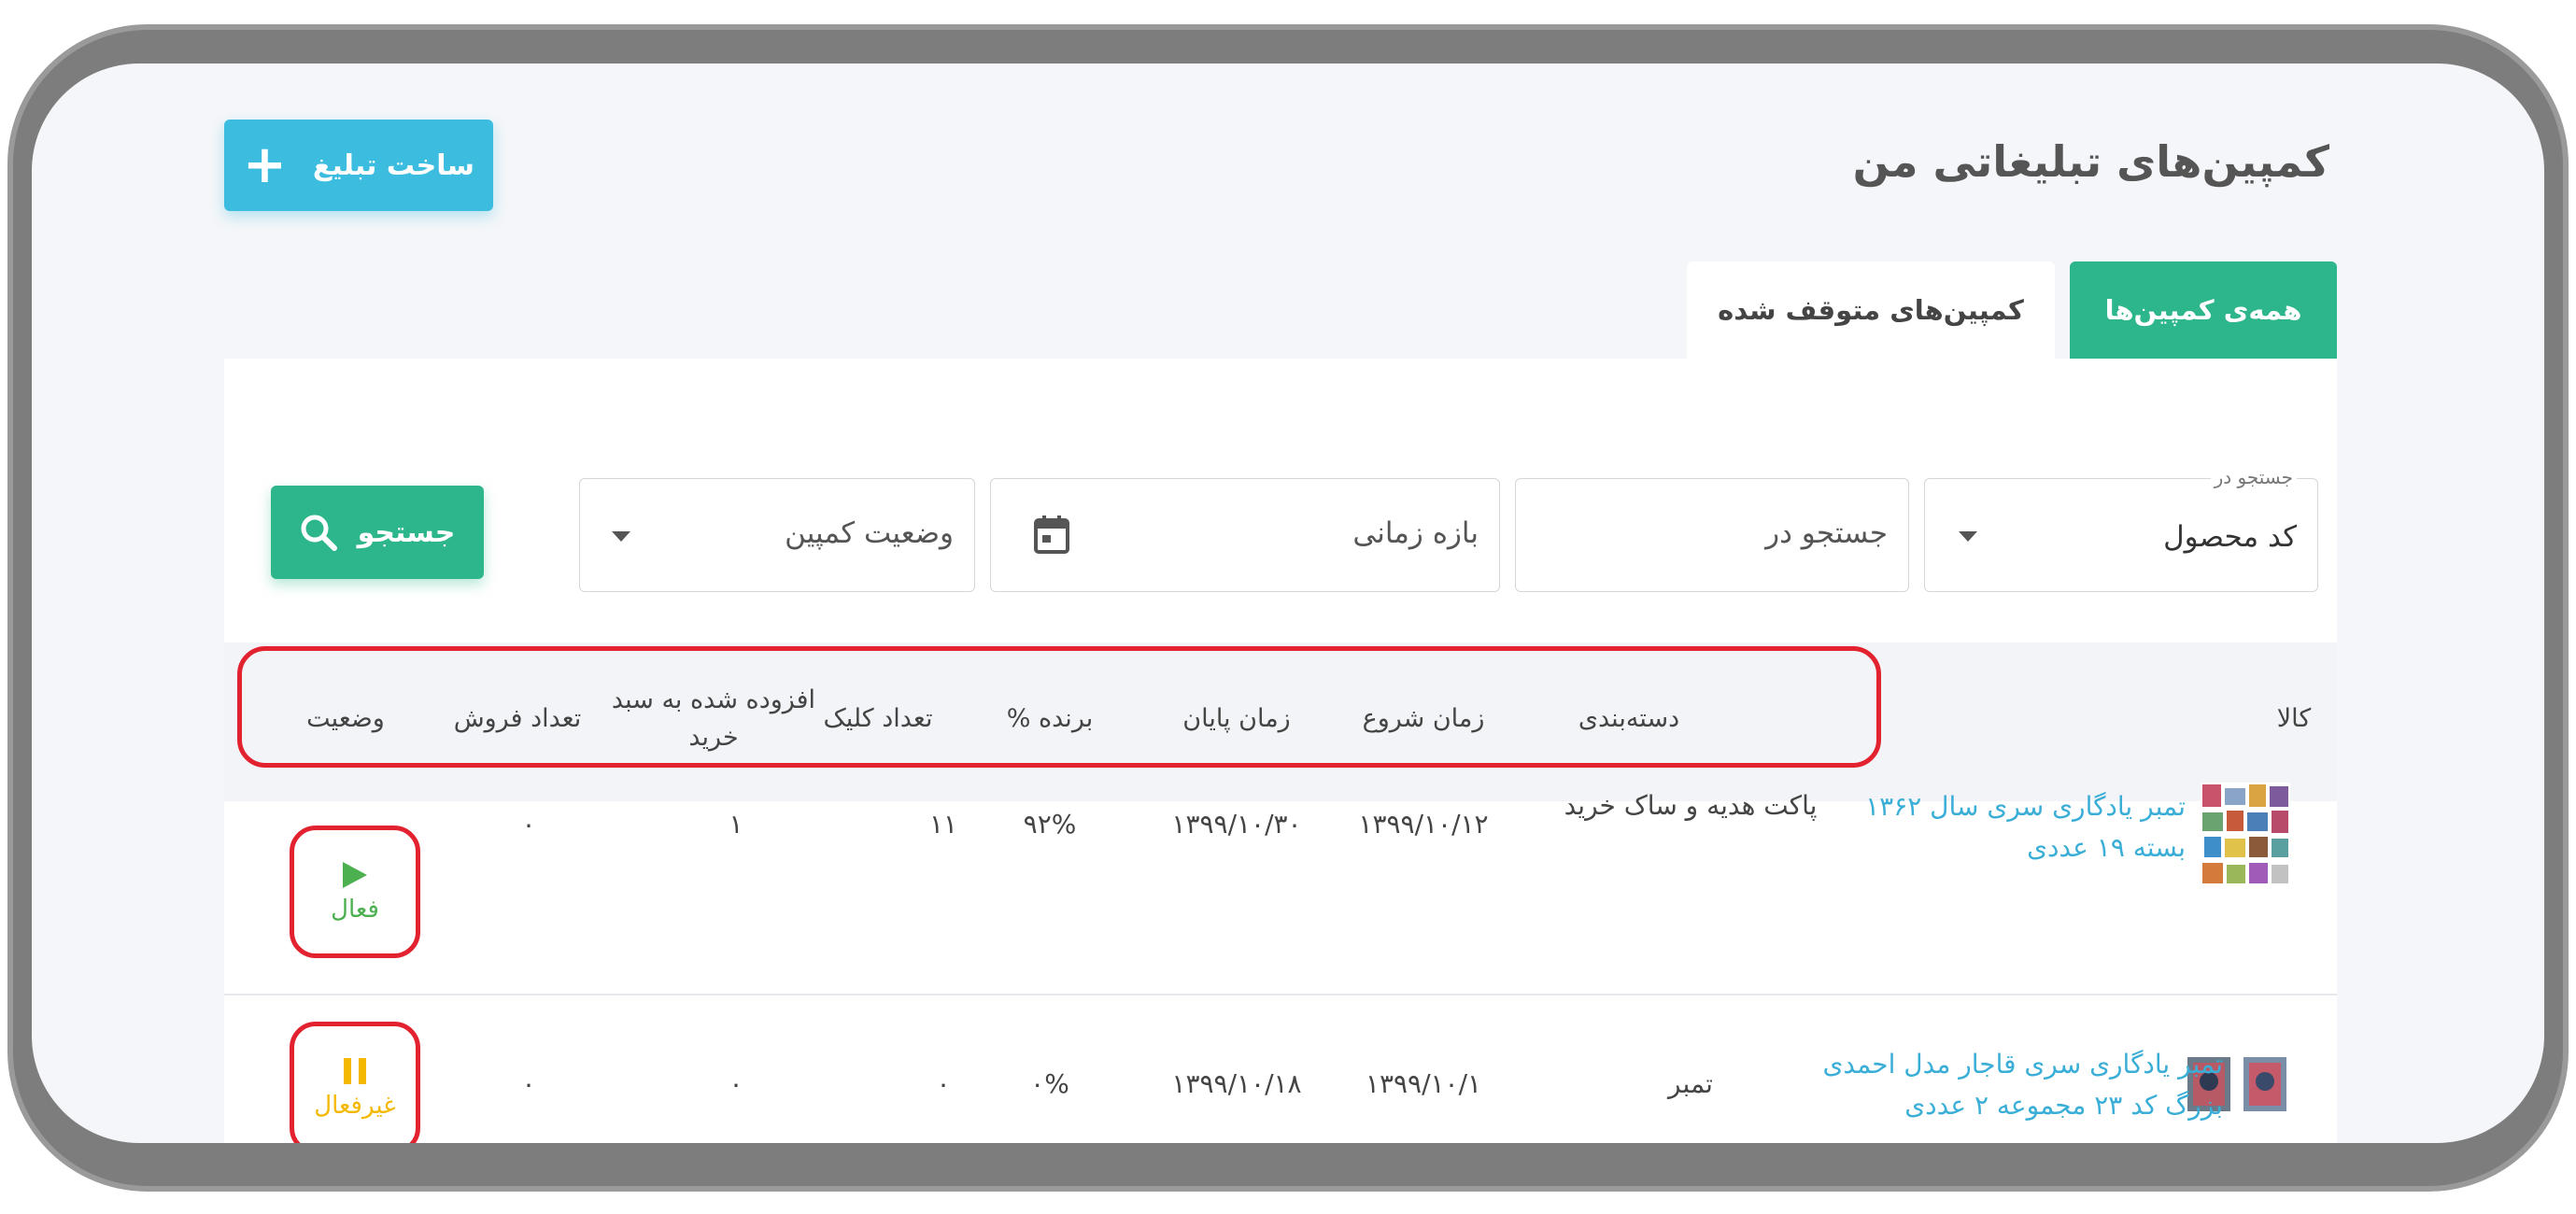  I want to click on page-title: کمپین‌های تبلیغاتی من, so click(2090, 161).